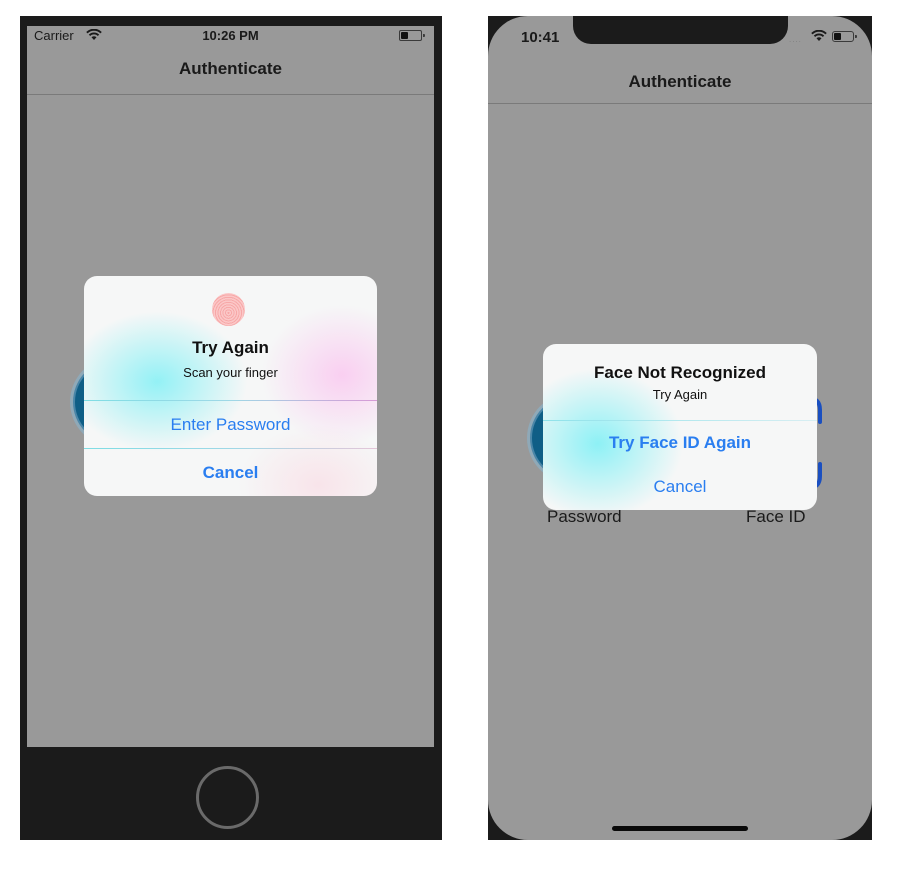 This screenshot has height=870, width=904. I want to click on fingerprint-icon, so click(228, 309).